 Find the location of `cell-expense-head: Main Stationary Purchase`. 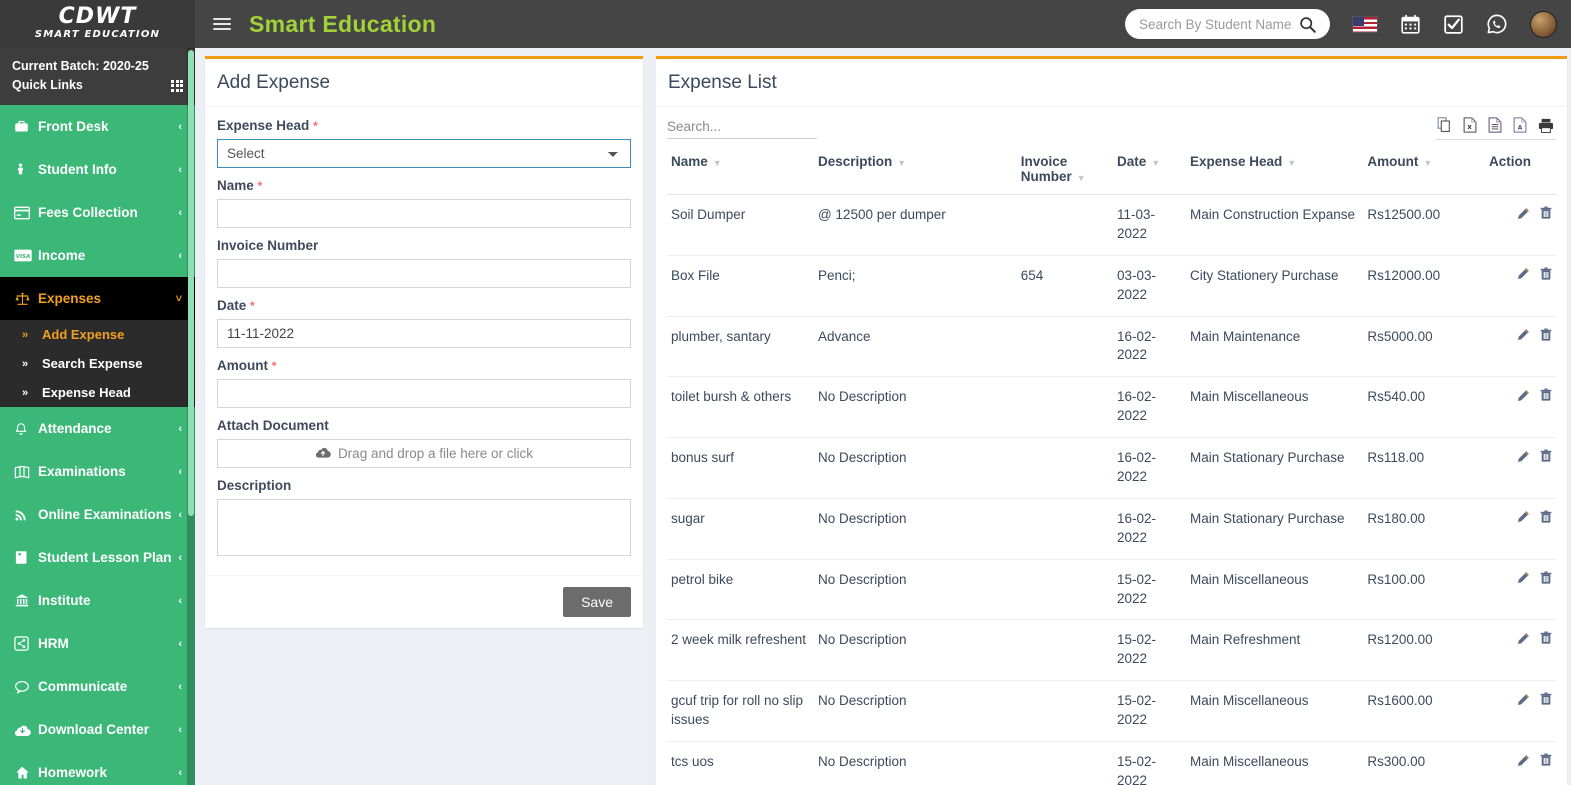

cell-expense-head: Main Stationary Purchase is located at coordinates (1274, 529).